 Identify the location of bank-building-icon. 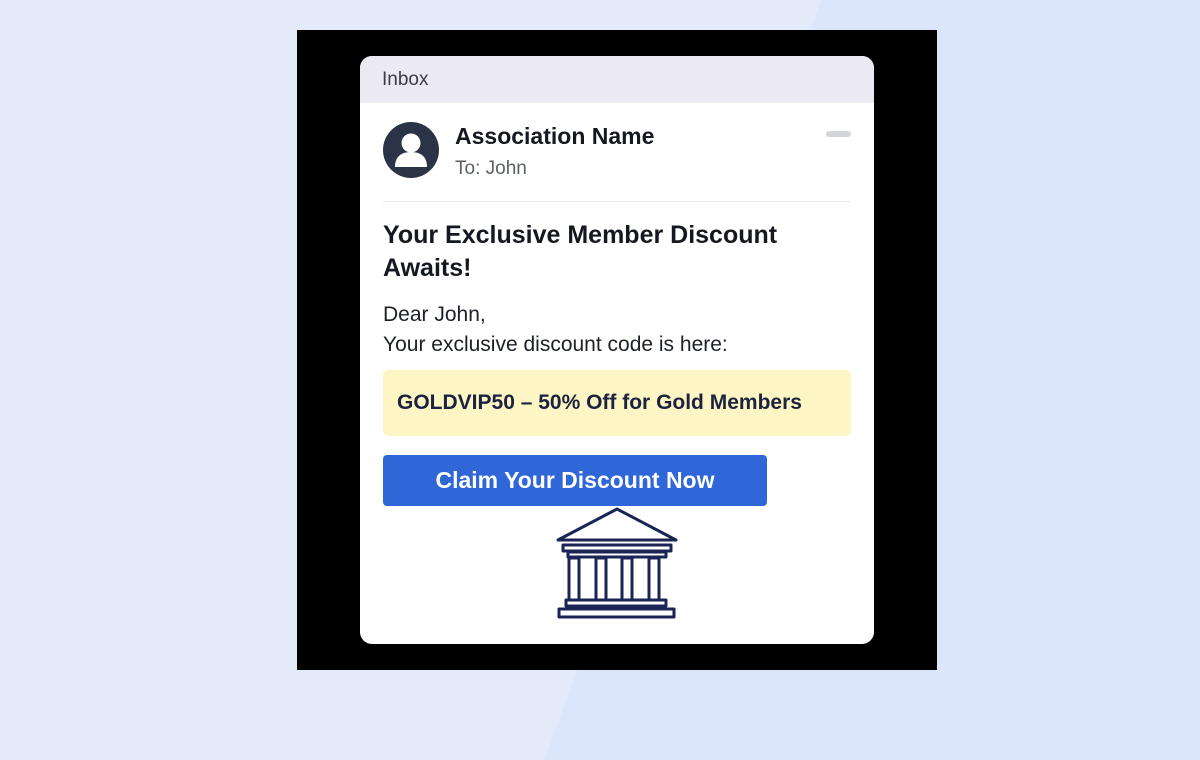
(617, 563).